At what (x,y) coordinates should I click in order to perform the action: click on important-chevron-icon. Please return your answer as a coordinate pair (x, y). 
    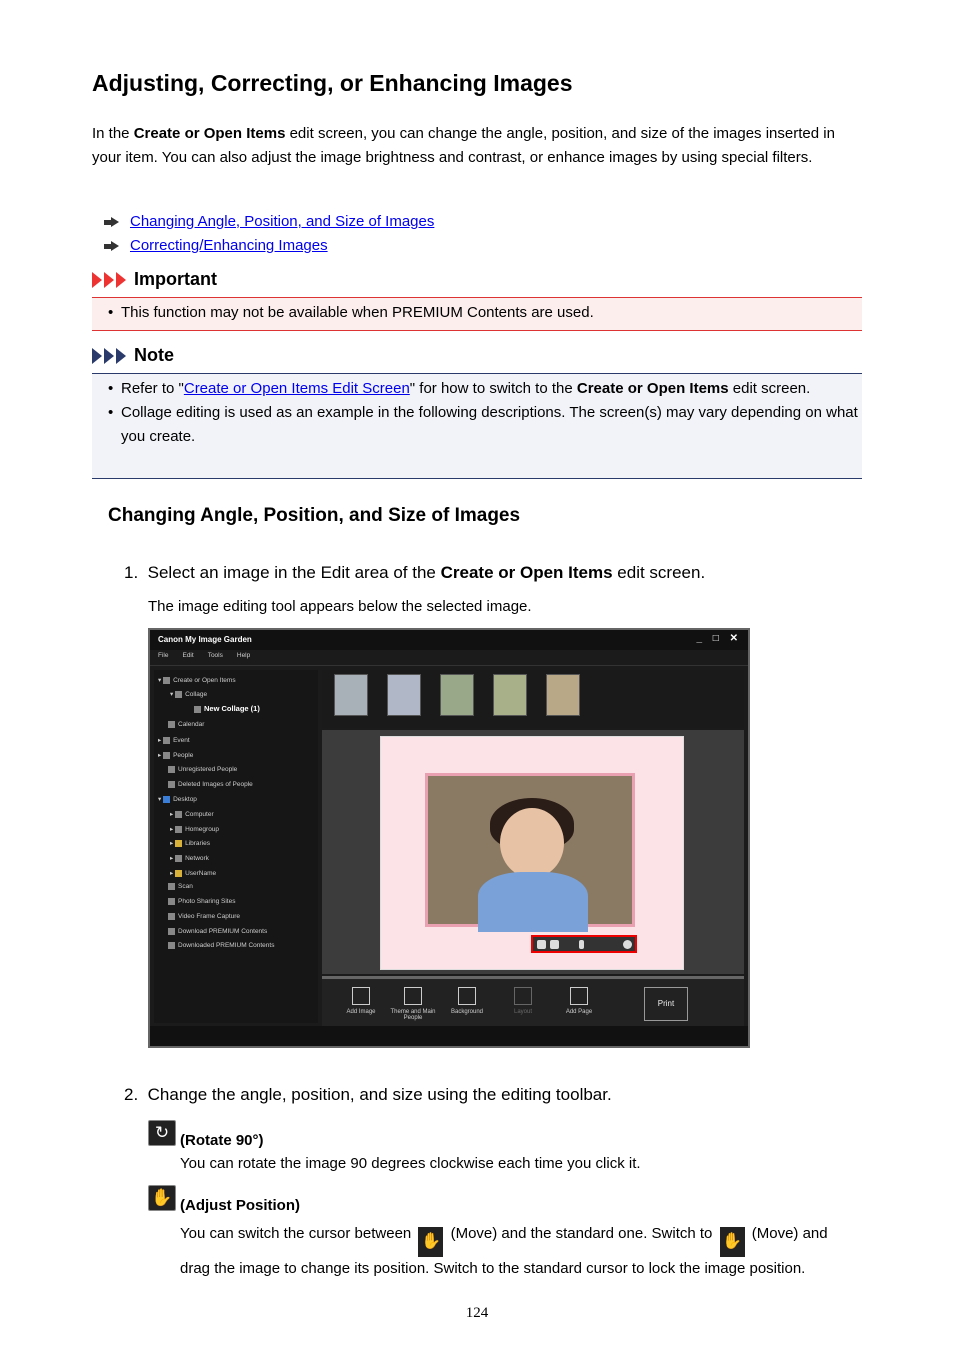
    Looking at the image, I should click on (110, 279).